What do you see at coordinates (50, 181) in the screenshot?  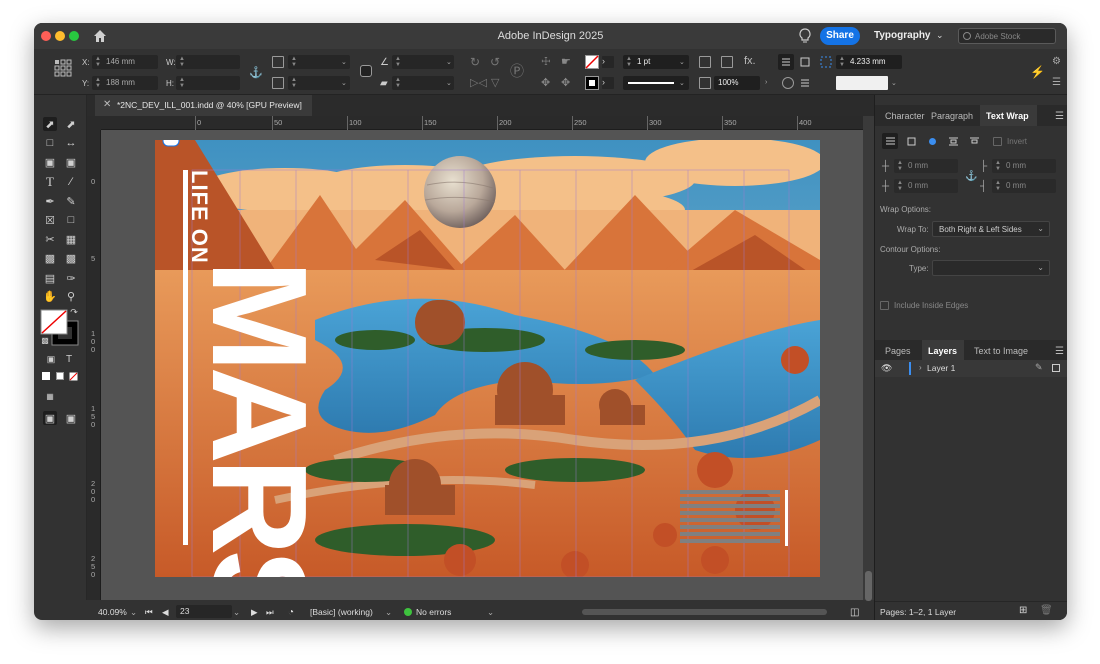 I see `type-tool-icon: T` at bounding box center [50, 181].